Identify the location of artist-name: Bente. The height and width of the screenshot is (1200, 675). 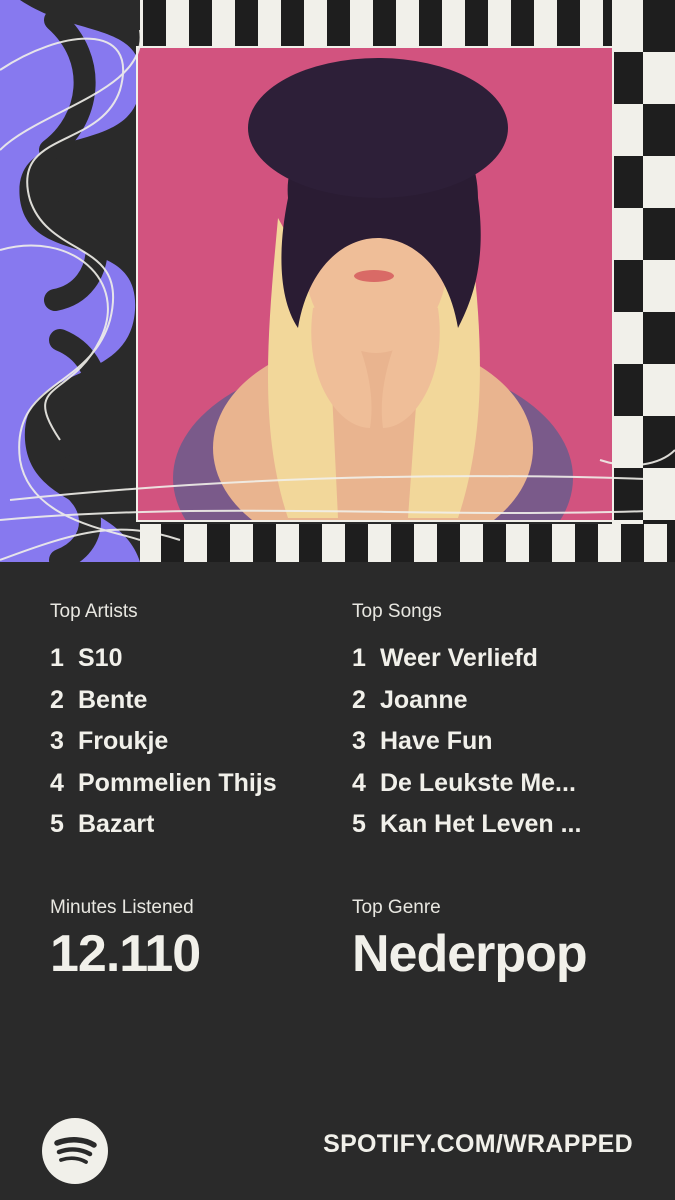
(113, 699).